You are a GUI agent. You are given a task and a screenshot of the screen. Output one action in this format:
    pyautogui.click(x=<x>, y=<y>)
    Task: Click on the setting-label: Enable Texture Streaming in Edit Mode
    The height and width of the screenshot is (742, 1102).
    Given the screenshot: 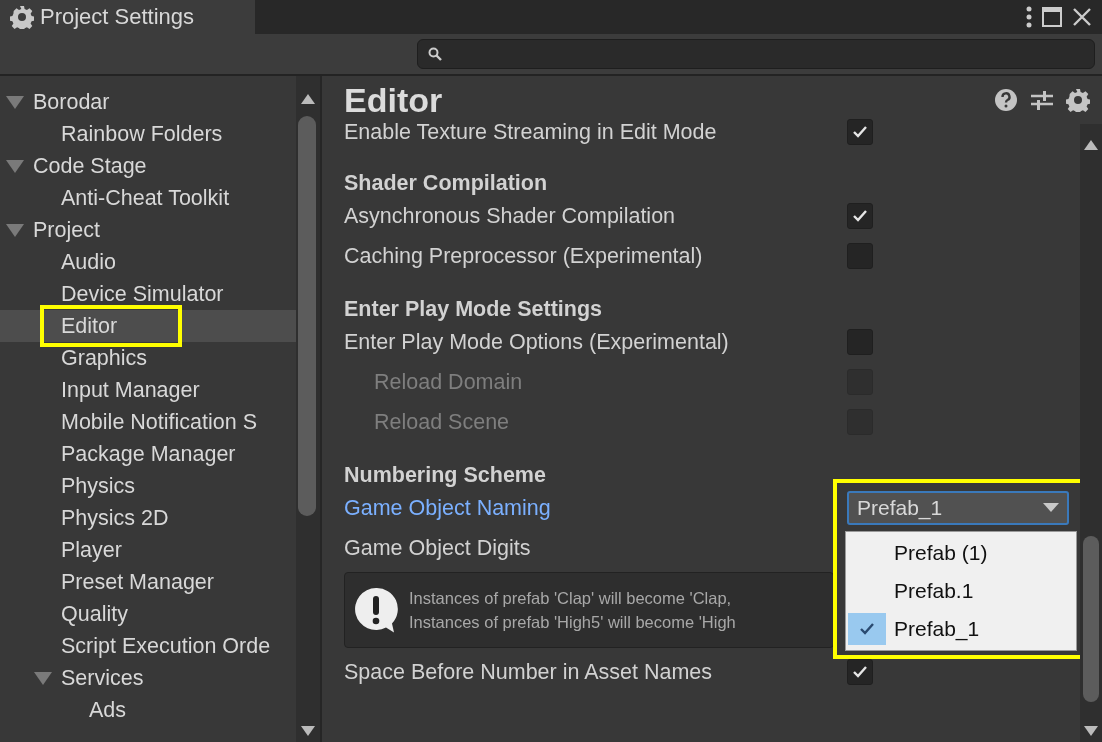 What is the action you would take?
    pyautogui.click(x=531, y=132)
    